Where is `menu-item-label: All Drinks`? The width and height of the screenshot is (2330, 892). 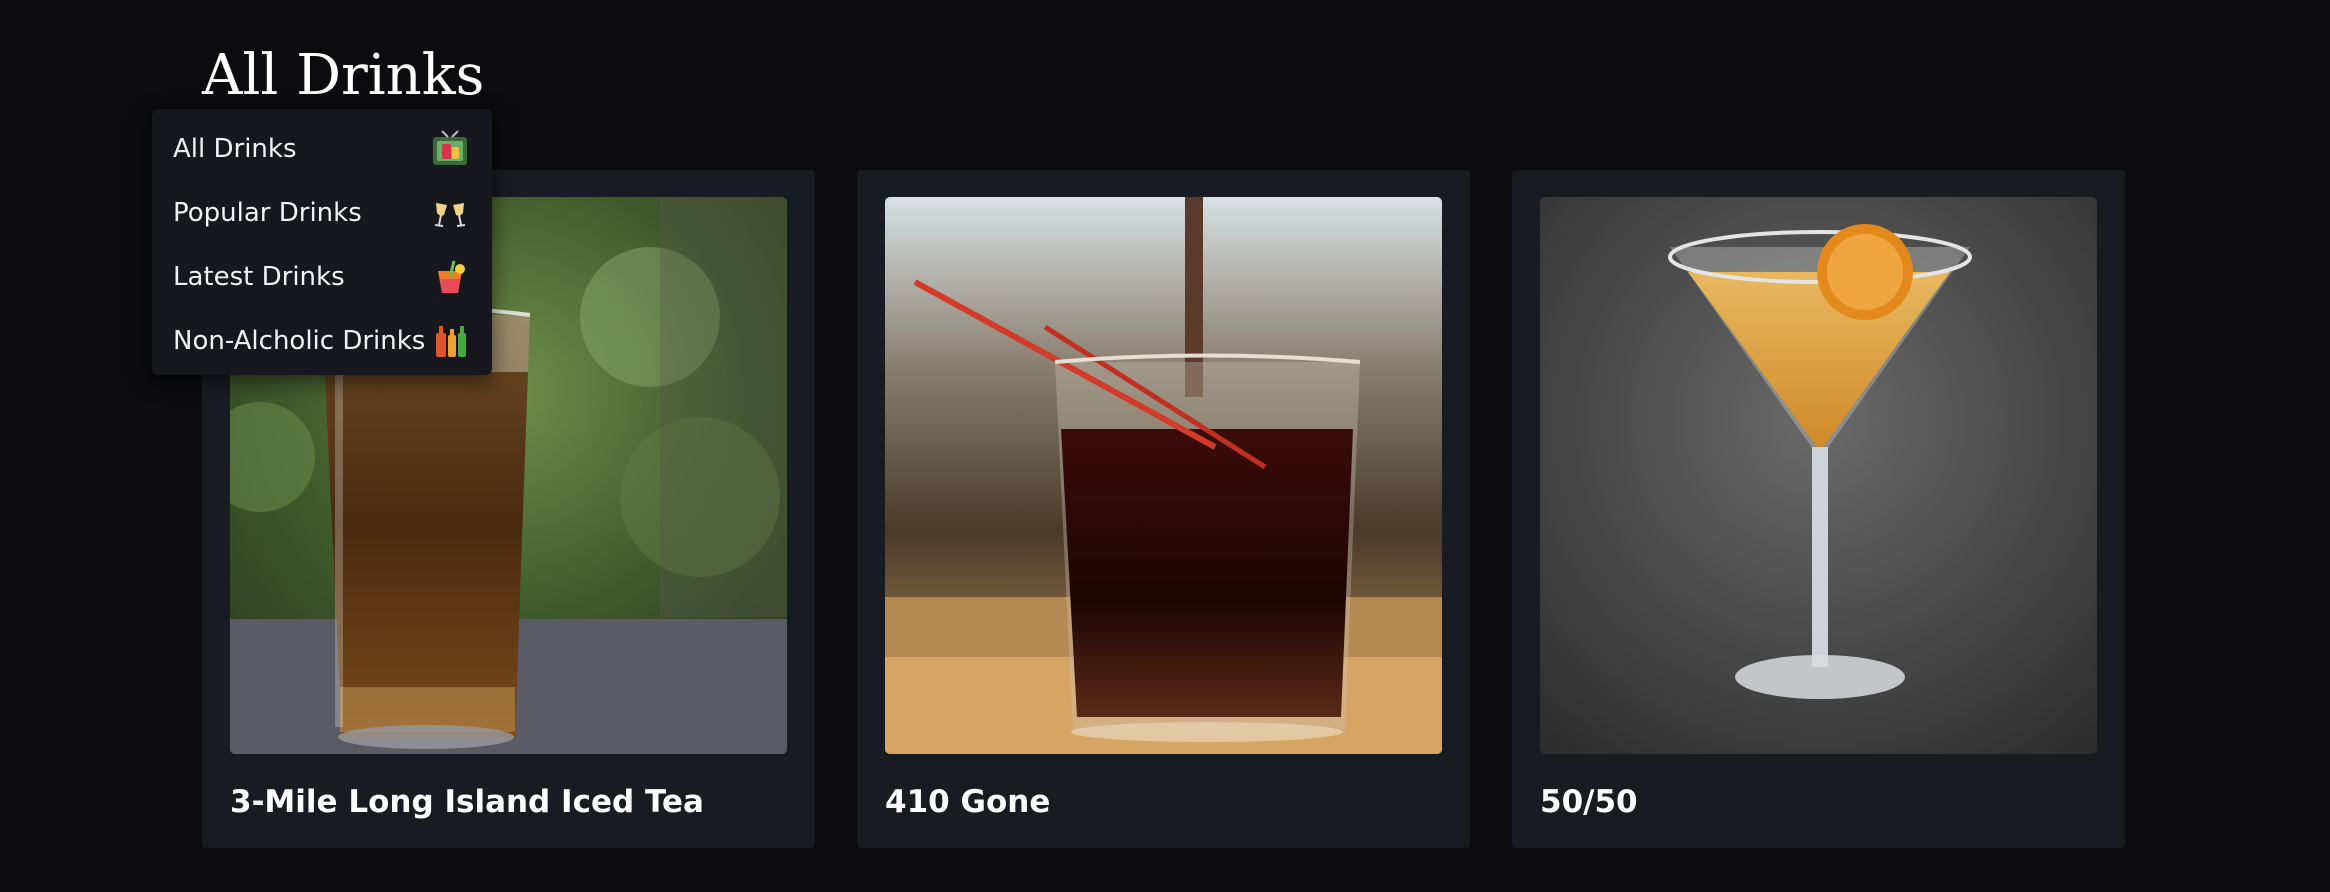
menu-item-label: All Drinks is located at coordinates (235, 149).